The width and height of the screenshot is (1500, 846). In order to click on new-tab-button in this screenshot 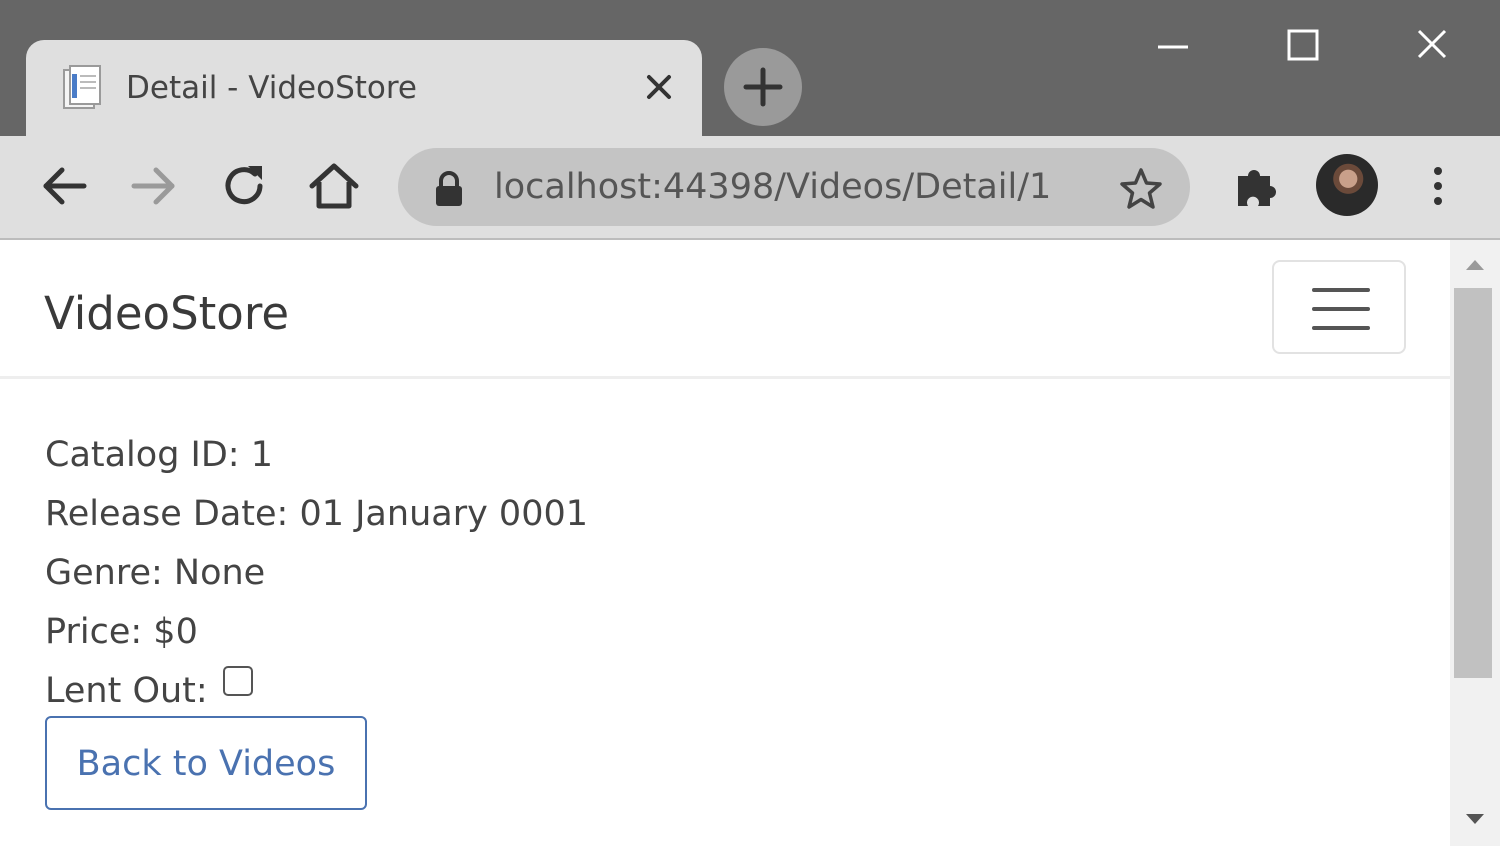, I will do `click(763, 87)`.